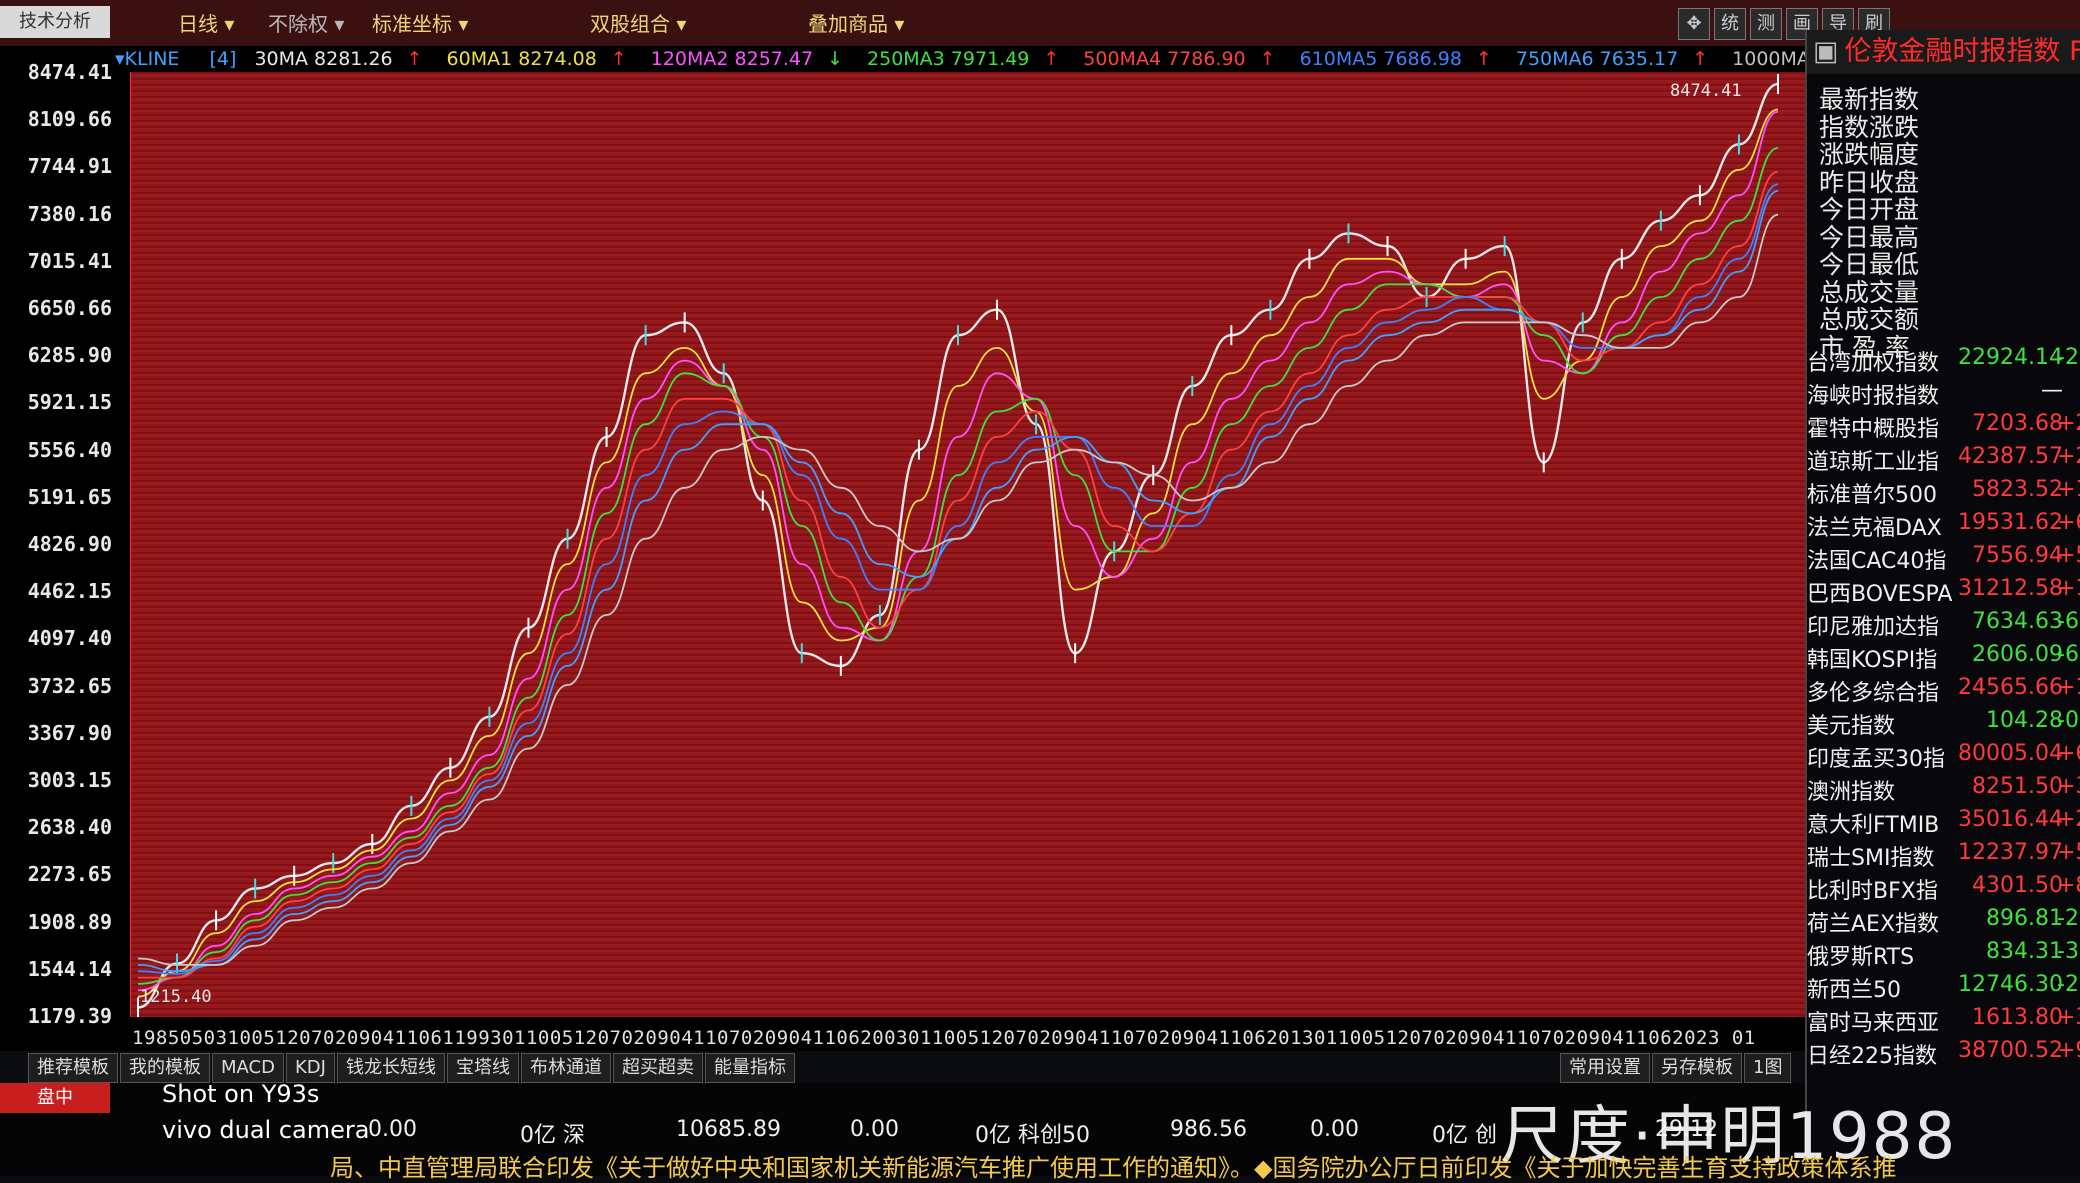 The width and height of the screenshot is (2080, 1183). Describe the element at coordinates (69, 496) in the screenshot. I see `y-tick-label: 5191.65` at that location.